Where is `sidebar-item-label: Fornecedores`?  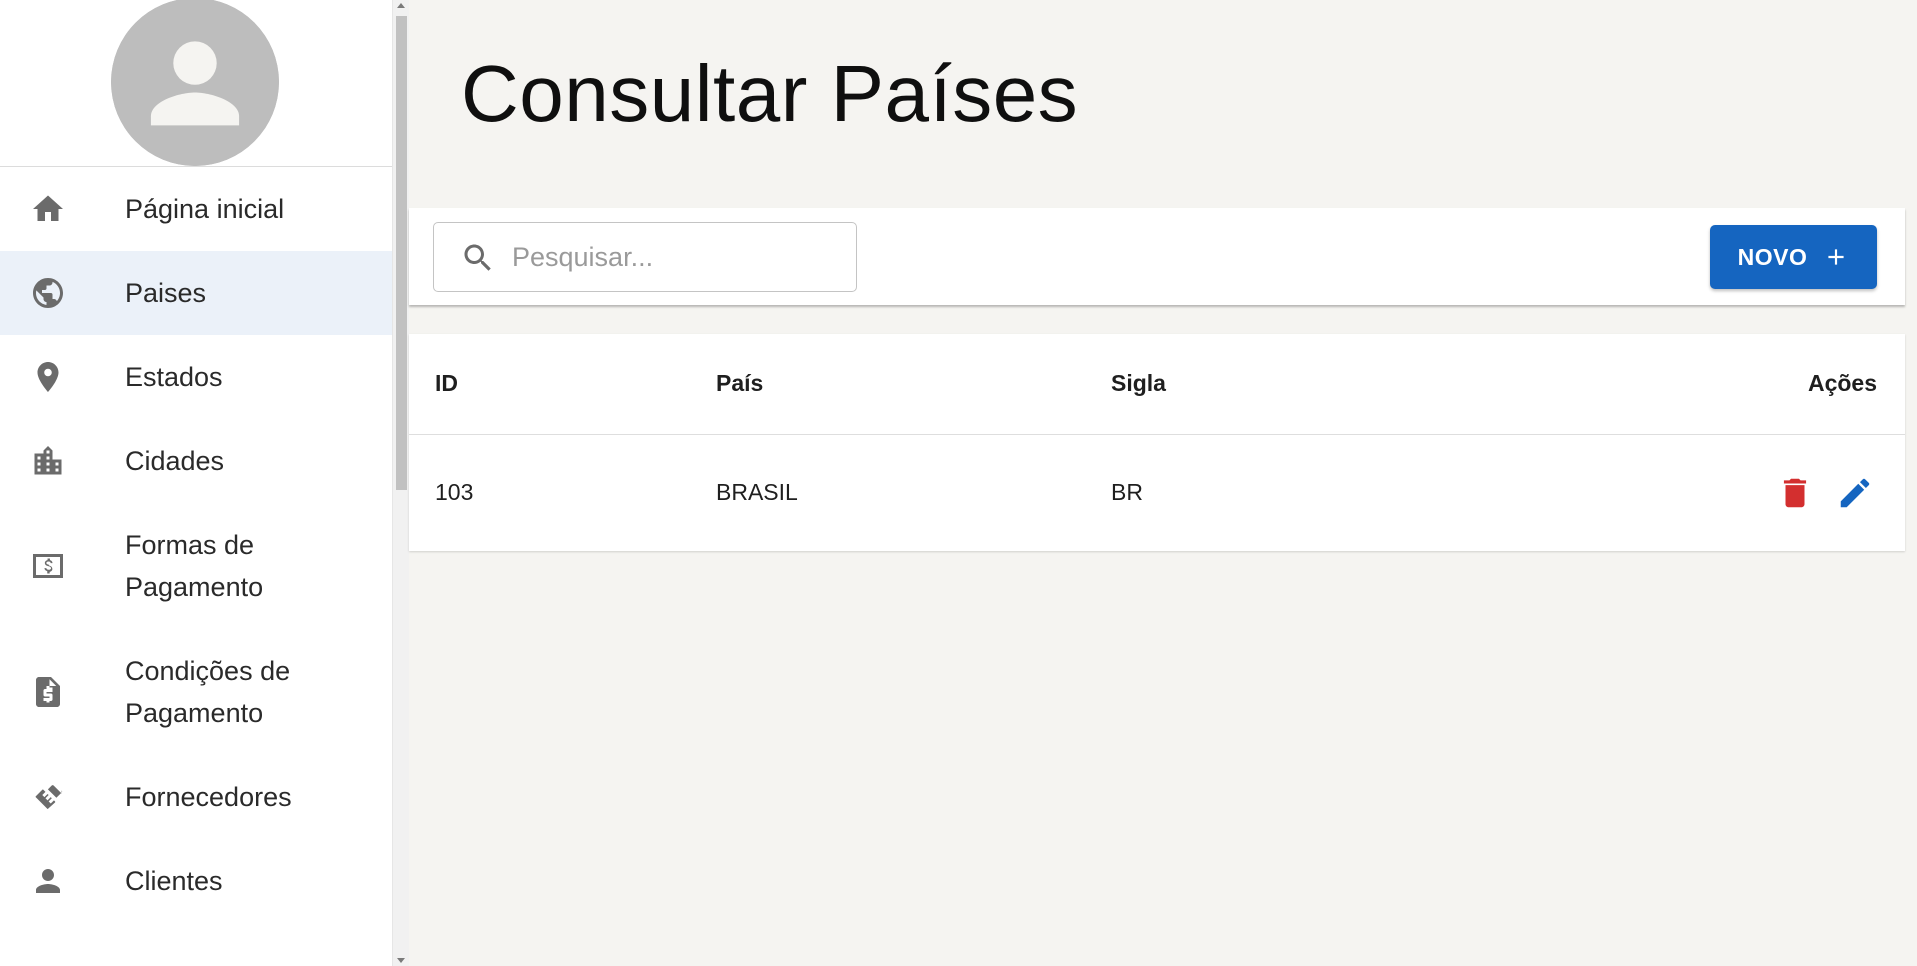
sidebar-item-label: Fornecedores is located at coordinates (208, 796).